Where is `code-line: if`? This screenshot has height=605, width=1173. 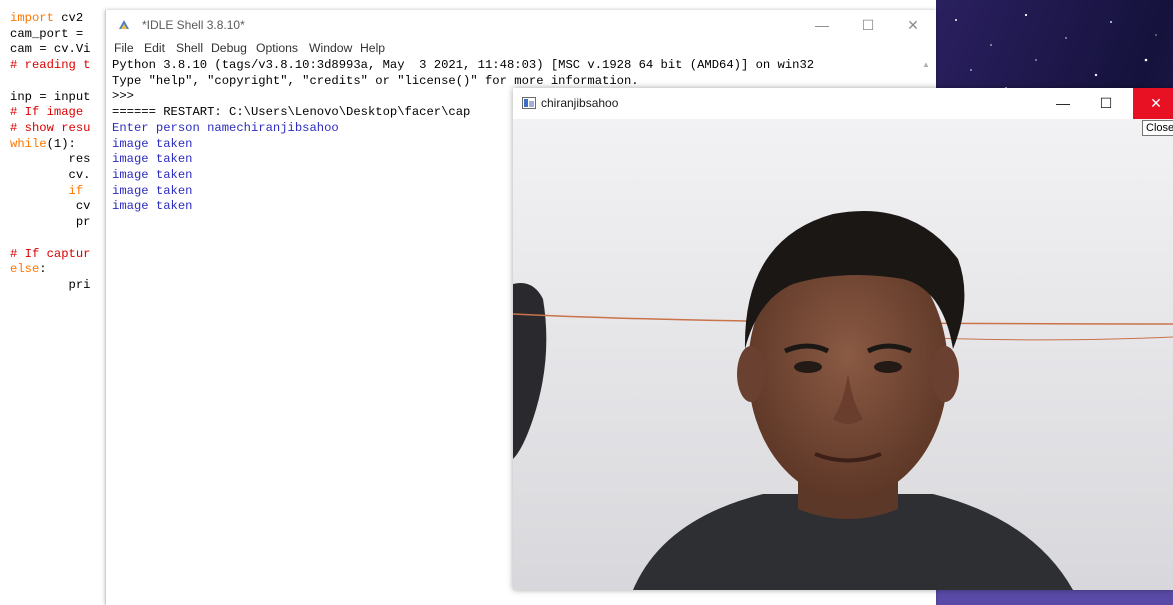
code-line: if is located at coordinates (50, 192).